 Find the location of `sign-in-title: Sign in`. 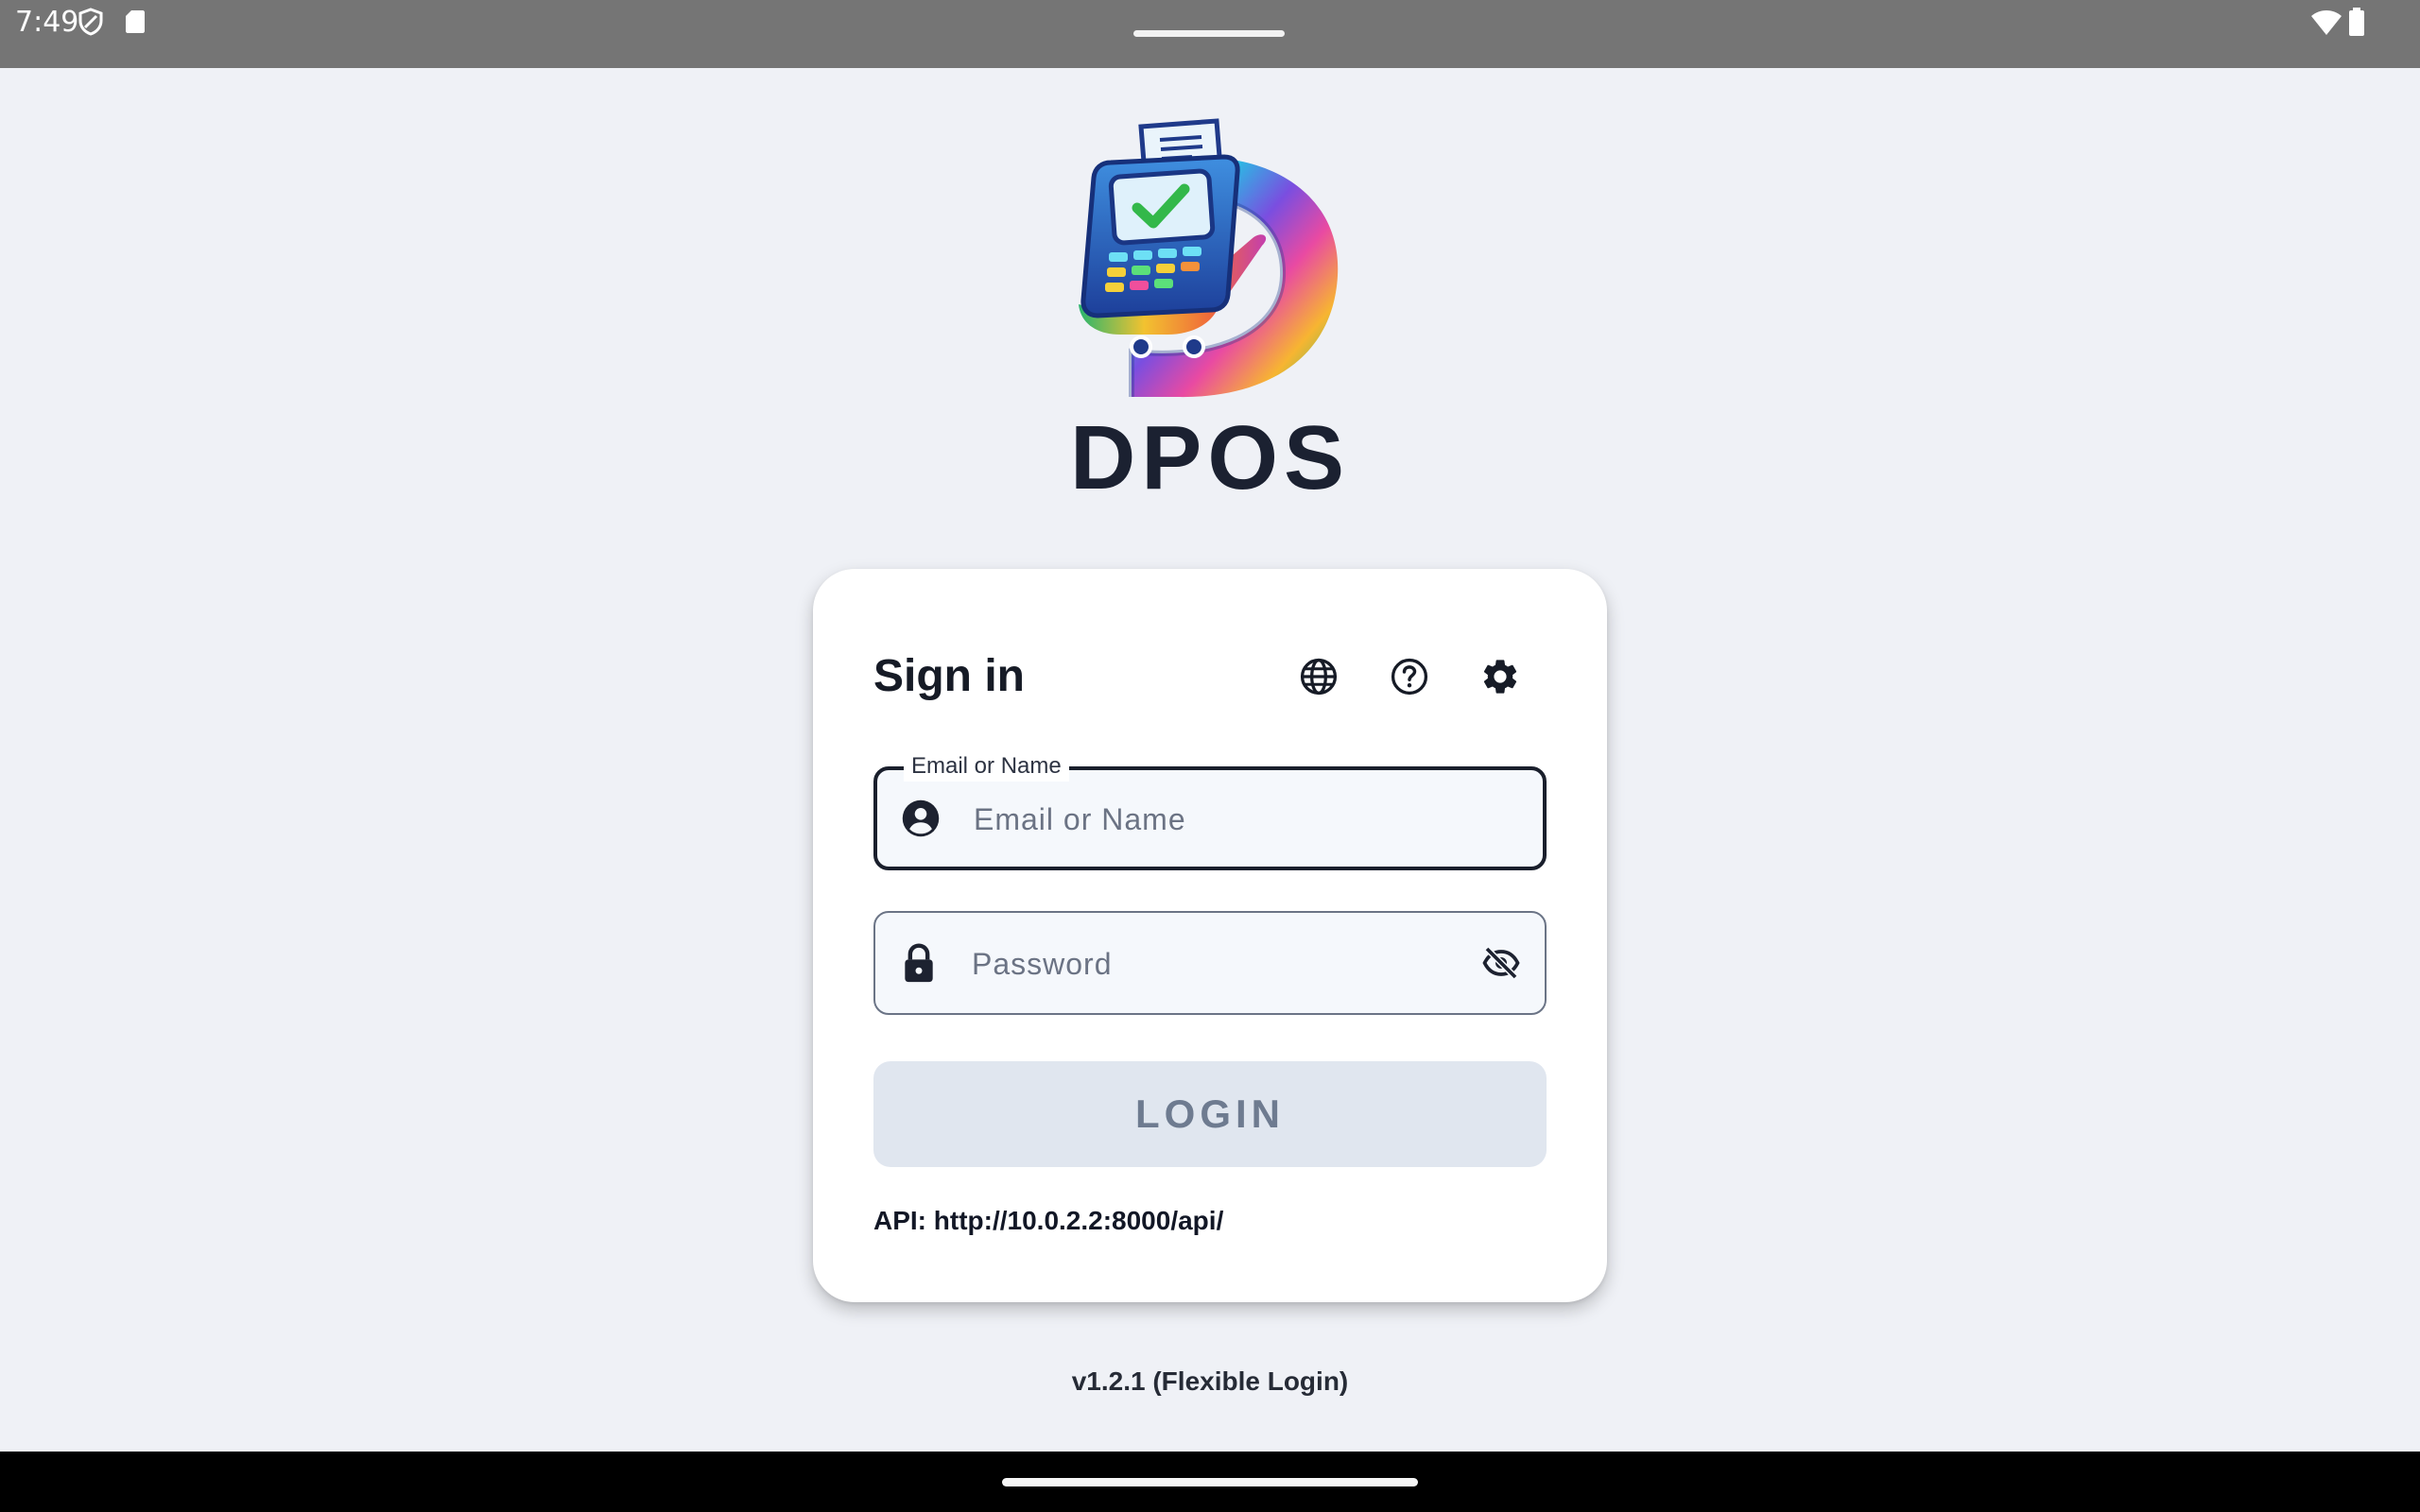

sign-in-title: Sign in is located at coordinates (949, 676).